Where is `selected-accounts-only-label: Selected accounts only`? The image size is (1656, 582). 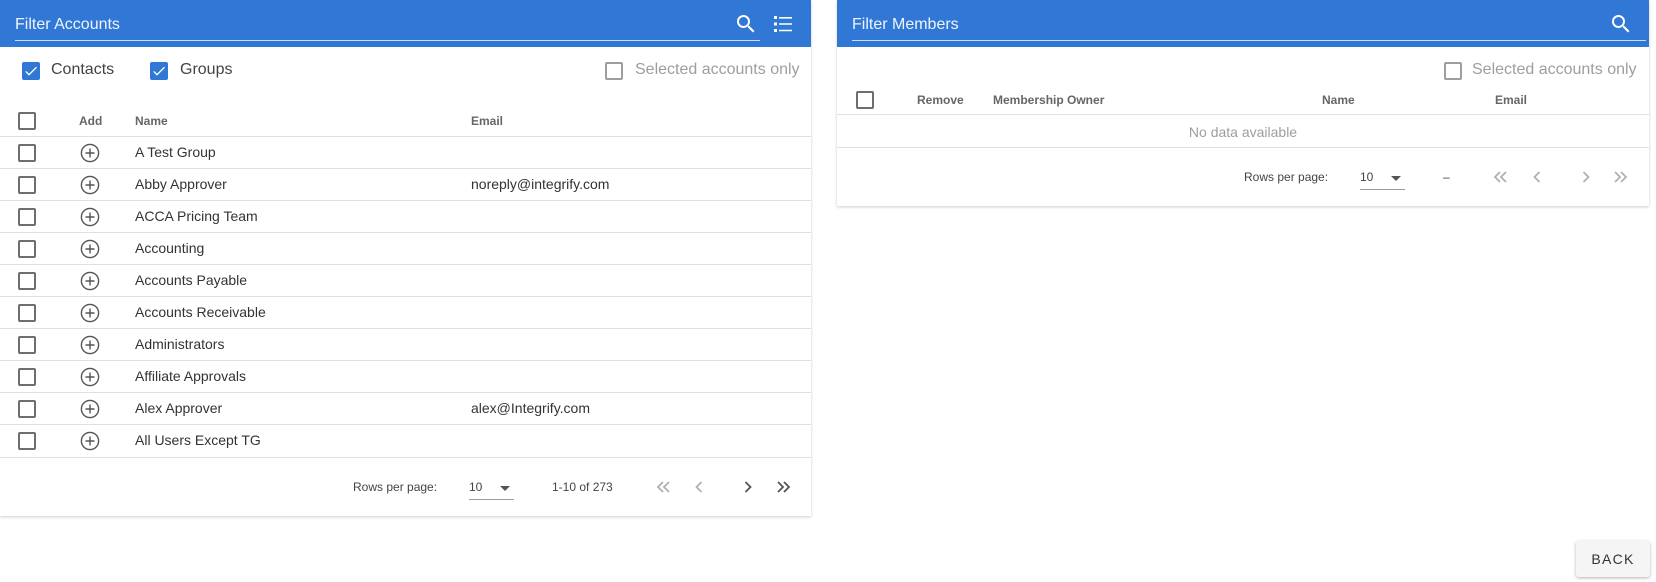
selected-accounts-only-label: Selected accounts only is located at coordinates (717, 69).